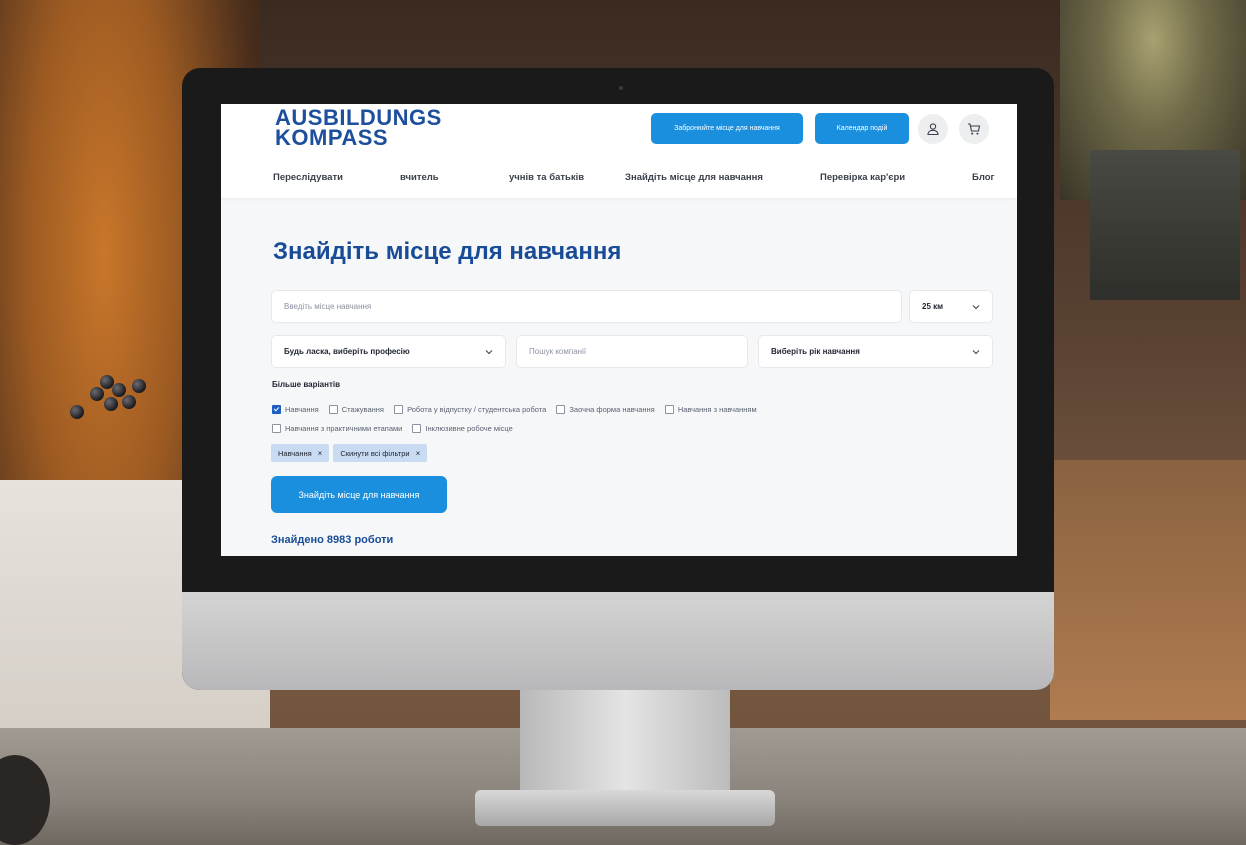  I want to click on radius-select: 25 км, so click(951, 306).